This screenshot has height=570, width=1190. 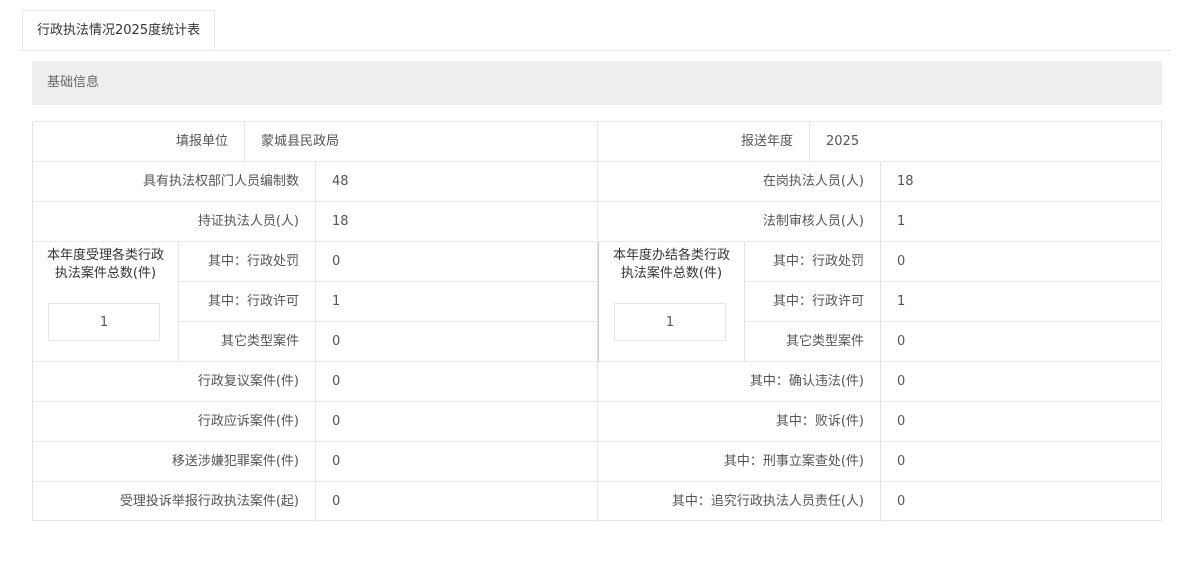 I want to click on accountability-label: 其中：追究行政执法人员责任(人), so click(x=739, y=502).